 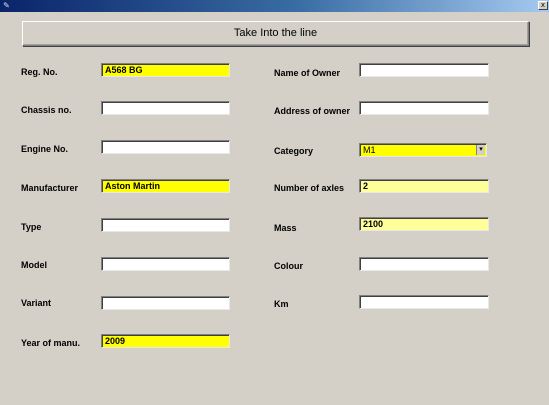 What do you see at coordinates (165, 70) in the screenshot?
I see `reg-no-field: A568 BG` at bounding box center [165, 70].